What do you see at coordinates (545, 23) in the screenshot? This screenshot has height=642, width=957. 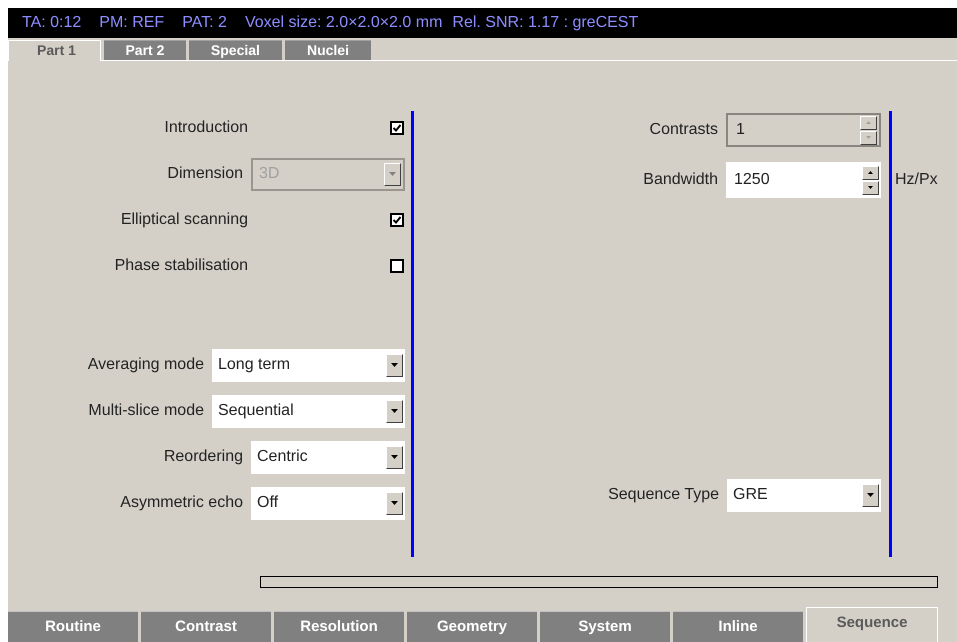 I see `status-text: Rel. SNR: 1.17 : greCEST` at bounding box center [545, 23].